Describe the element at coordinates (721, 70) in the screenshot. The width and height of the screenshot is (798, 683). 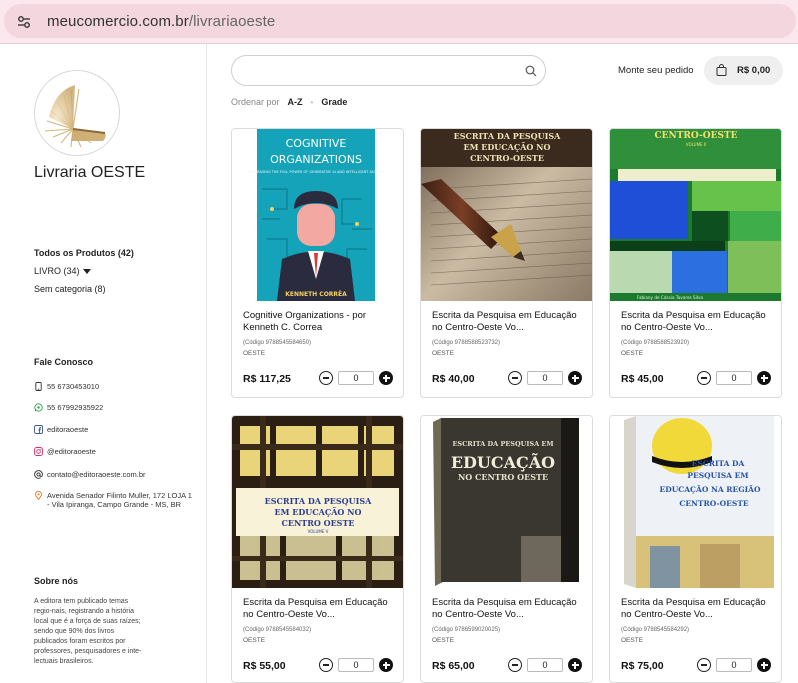
I see `shopping-bag-icon` at that location.